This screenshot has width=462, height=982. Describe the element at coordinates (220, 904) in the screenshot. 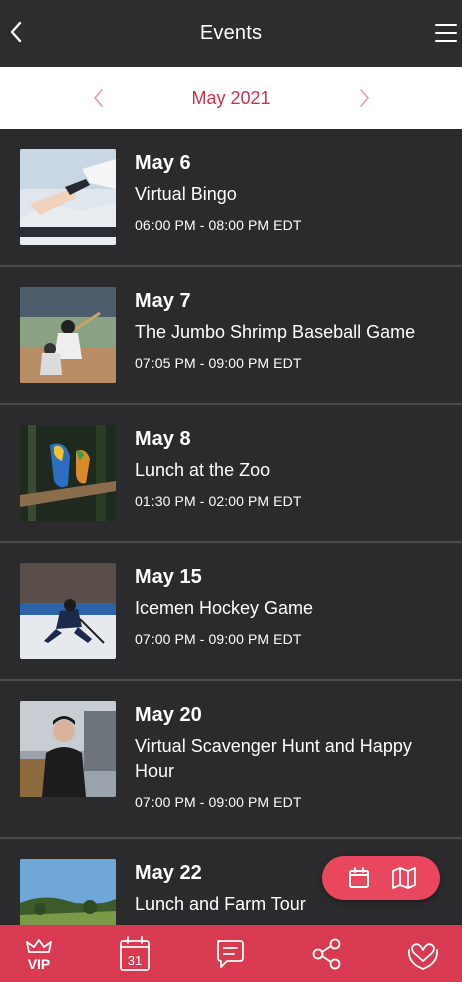

I see `event-name: Lunch and Farm Tour` at that location.